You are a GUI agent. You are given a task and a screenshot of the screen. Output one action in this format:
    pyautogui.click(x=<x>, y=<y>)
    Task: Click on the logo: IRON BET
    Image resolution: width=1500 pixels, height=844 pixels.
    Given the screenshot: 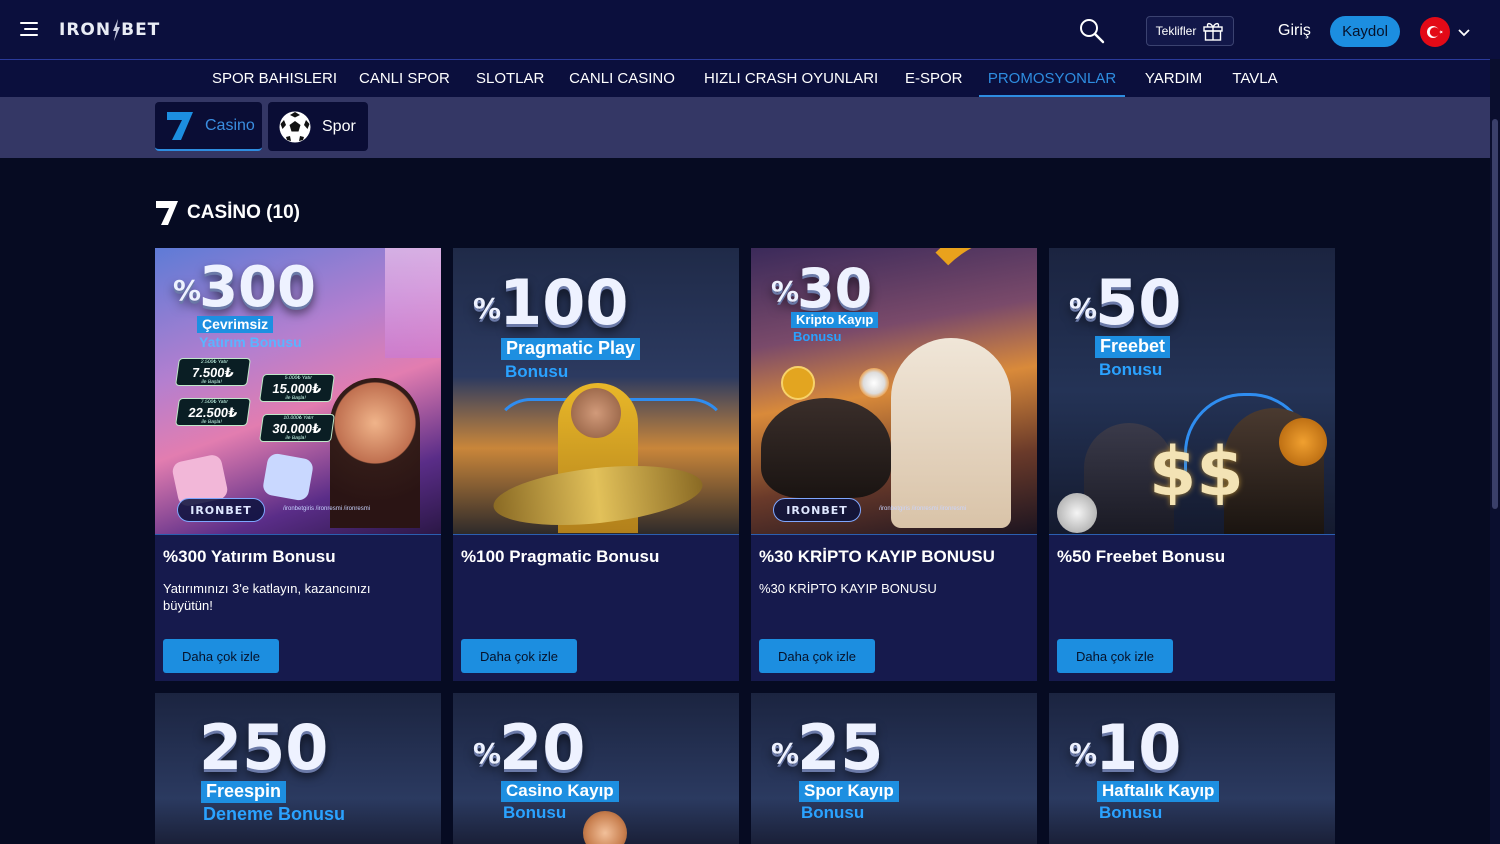 What is the action you would take?
    pyautogui.click(x=109, y=30)
    